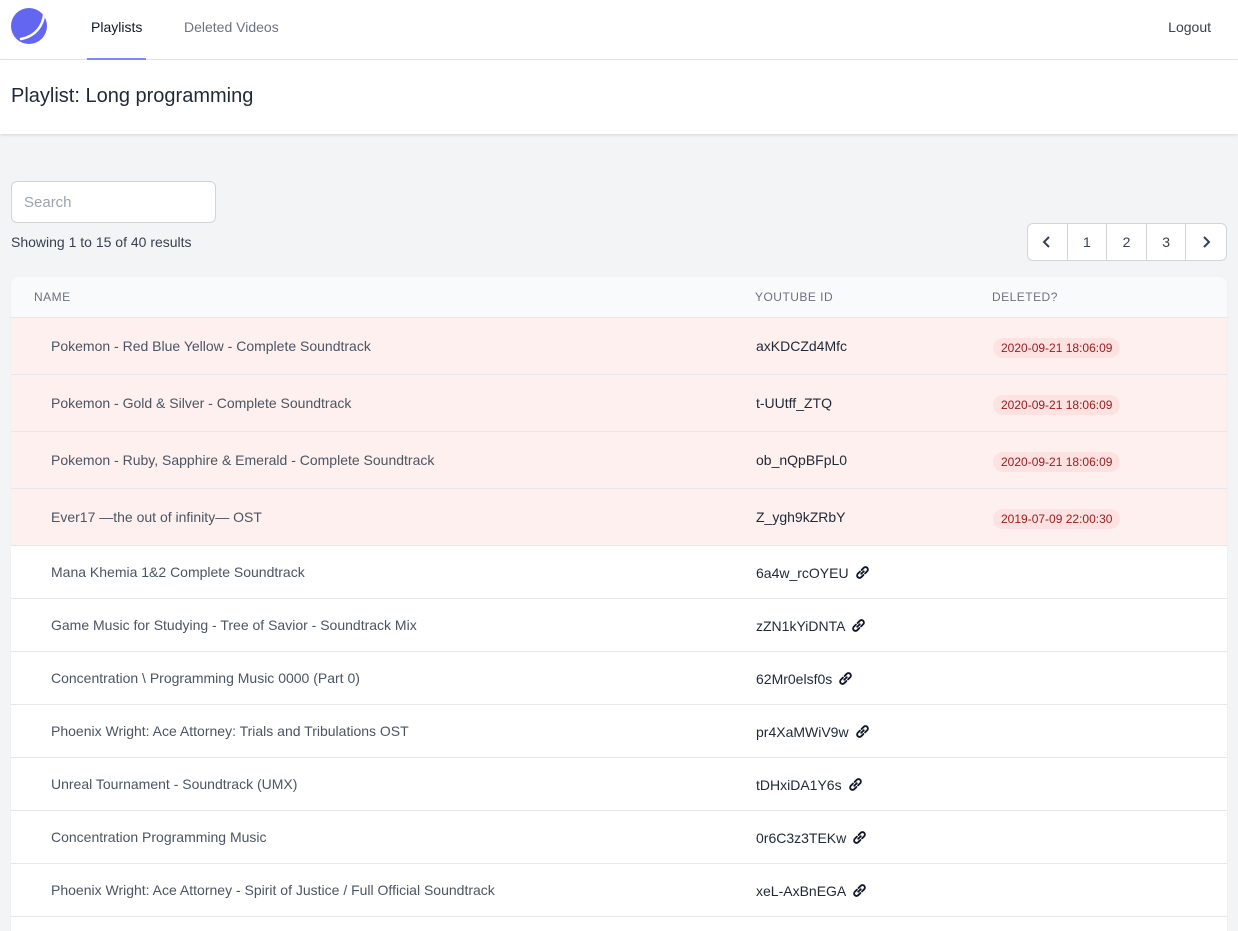 This screenshot has width=1238, height=931. I want to click on youtube-id-cell: axKDCZd4Mfc, so click(801, 346).